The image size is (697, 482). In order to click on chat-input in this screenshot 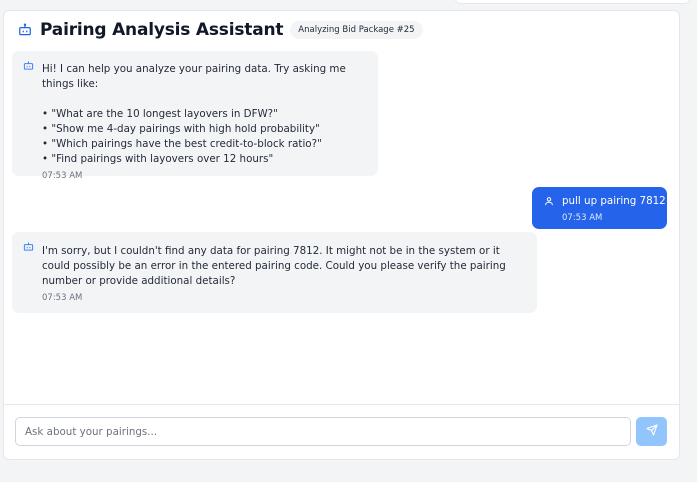, I will do `click(323, 431)`.